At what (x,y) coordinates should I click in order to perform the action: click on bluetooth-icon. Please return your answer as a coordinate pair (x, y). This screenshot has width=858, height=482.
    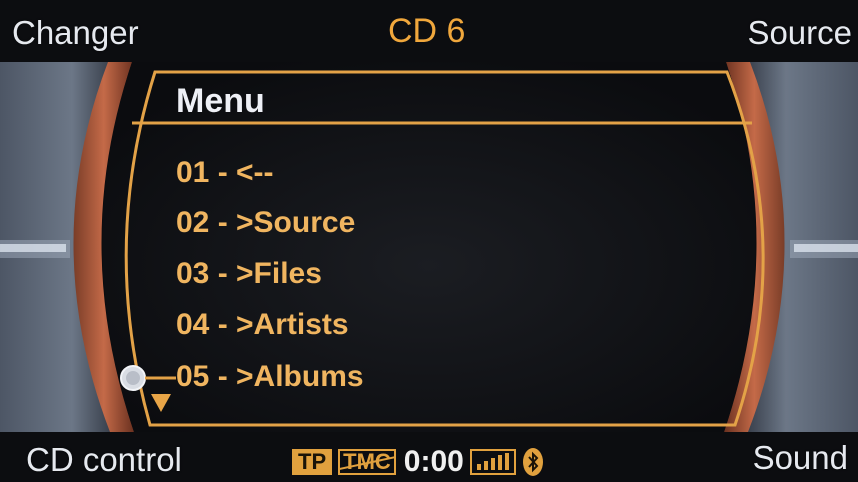
    Looking at the image, I should click on (533, 462).